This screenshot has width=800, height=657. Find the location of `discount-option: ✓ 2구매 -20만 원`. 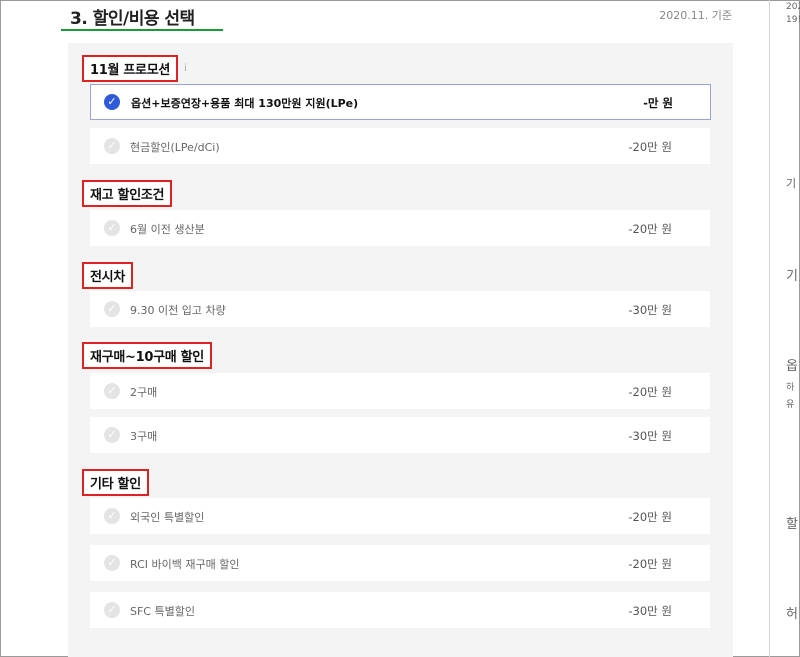

discount-option: ✓ 2구매 -20만 원 is located at coordinates (400, 391).